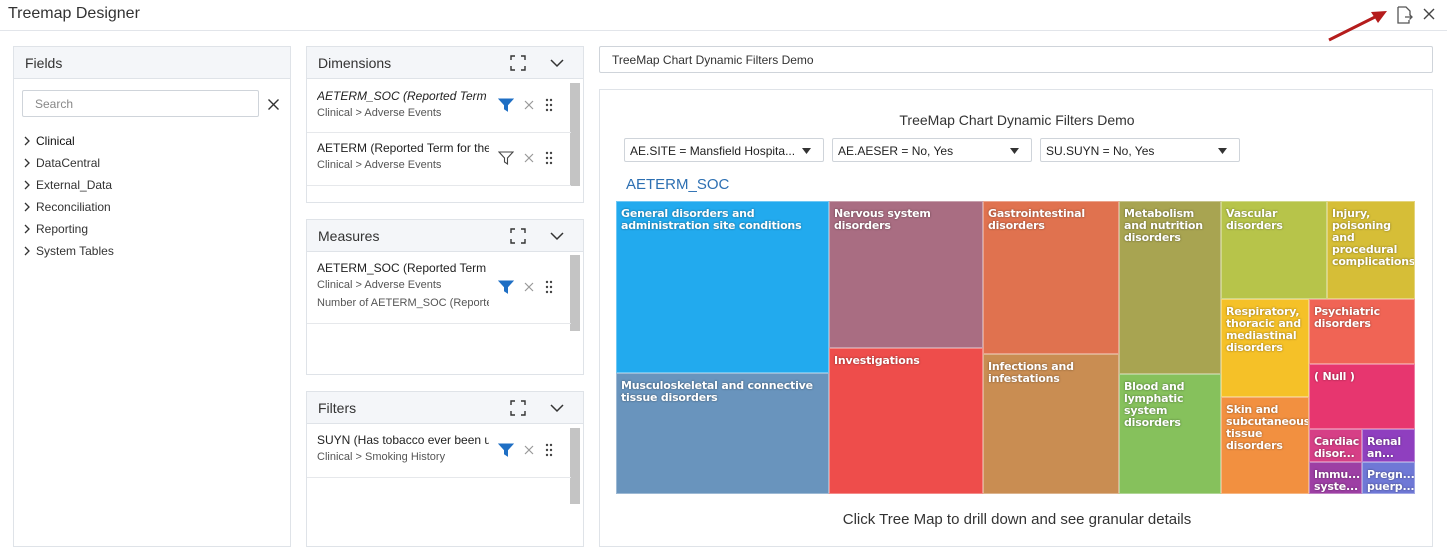 Image resolution: width=1447 pixels, height=549 pixels. What do you see at coordinates (1429, 14) in the screenshot?
I see `close-icon` at bounding box center [1429, 14].